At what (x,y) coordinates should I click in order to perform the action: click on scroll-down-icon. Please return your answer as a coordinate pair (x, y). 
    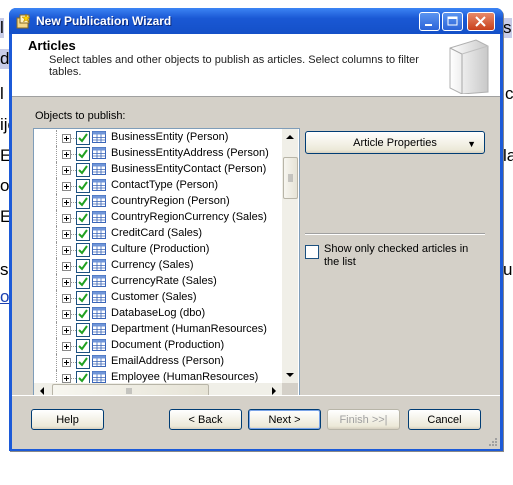
    Looking at the image, I should click on (290, 375).